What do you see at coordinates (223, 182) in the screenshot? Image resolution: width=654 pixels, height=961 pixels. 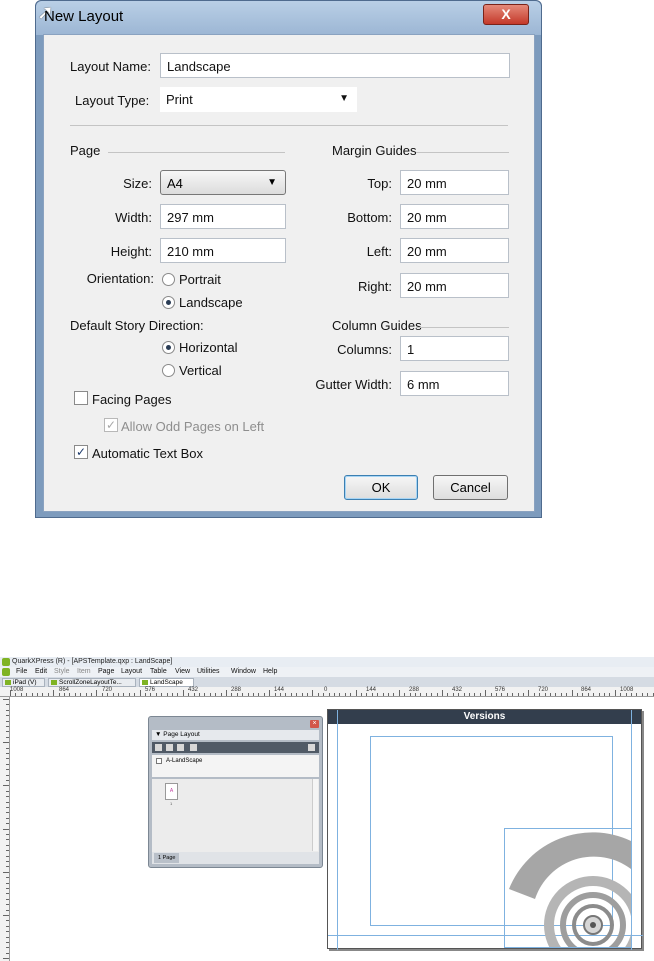 I see `size-select: A4 ▼` at bounding box center [223, 182].